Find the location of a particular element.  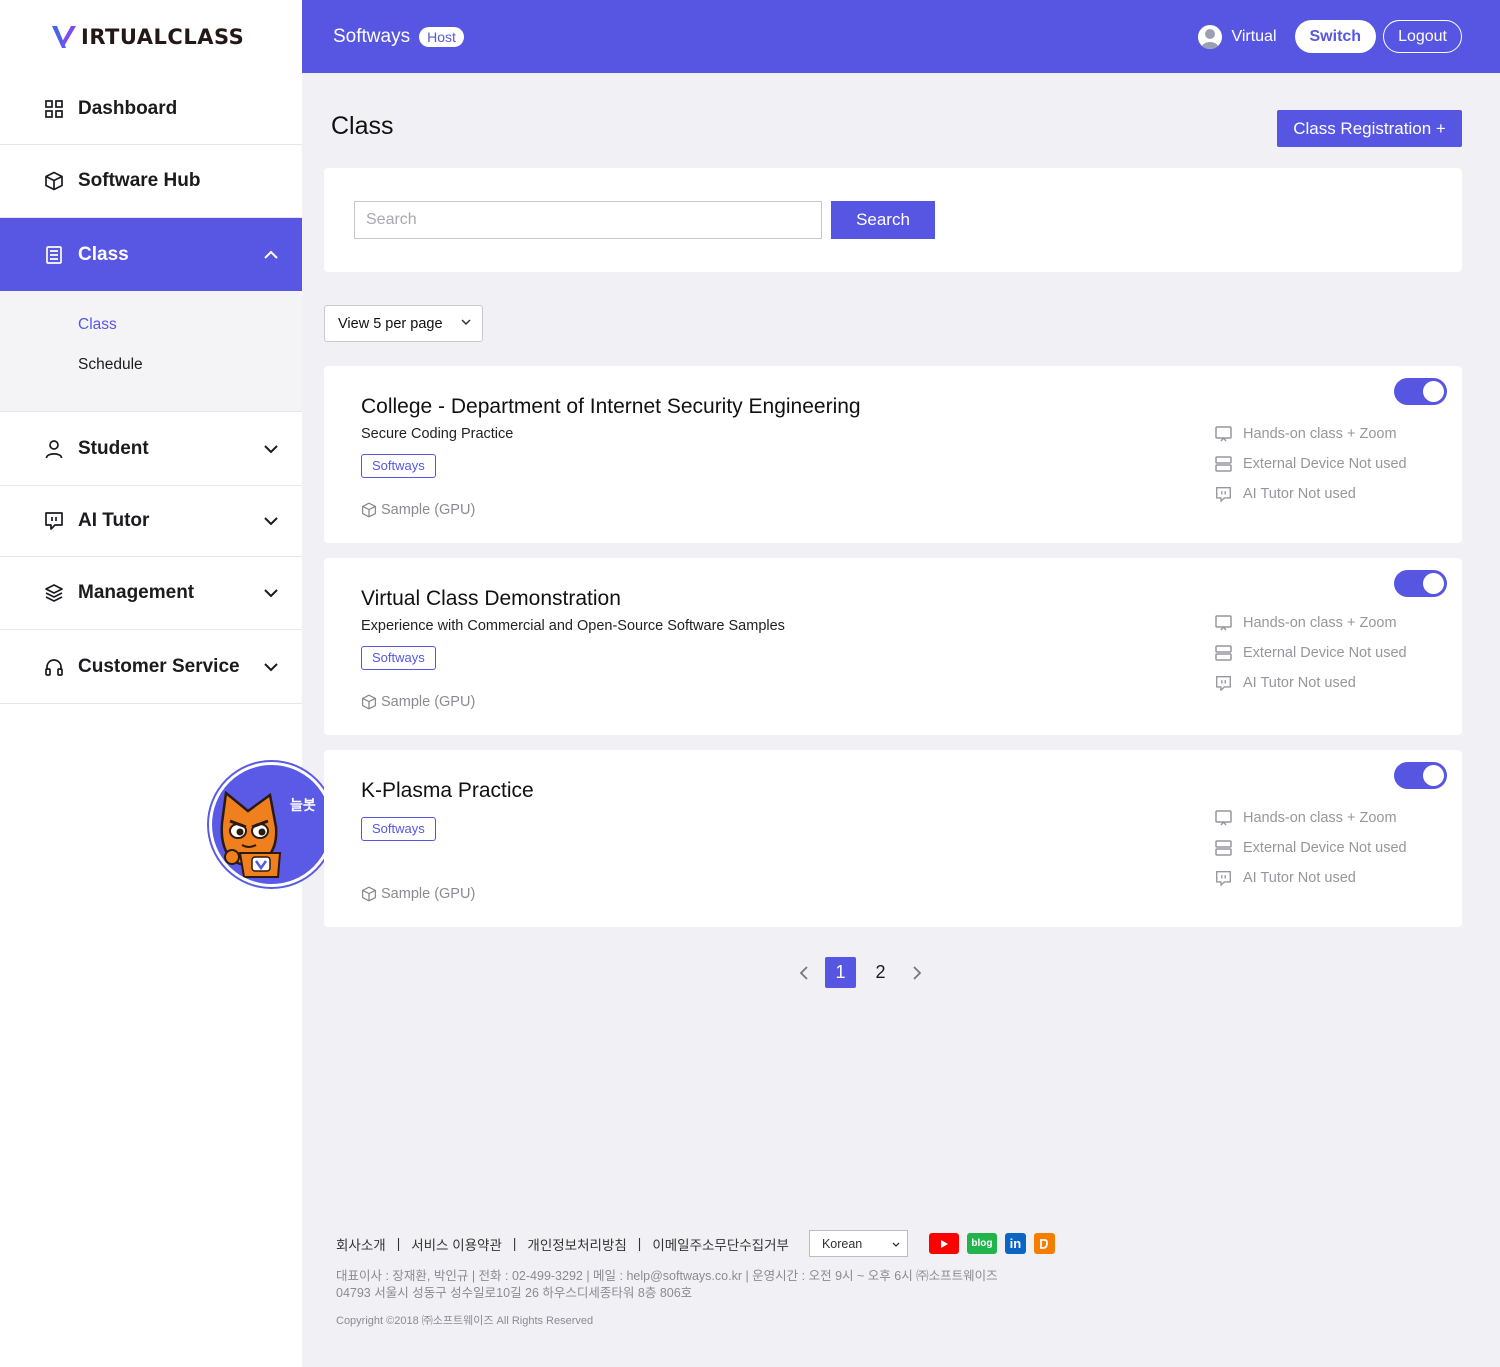

search-button: Search is located at coordinates (883, 220).